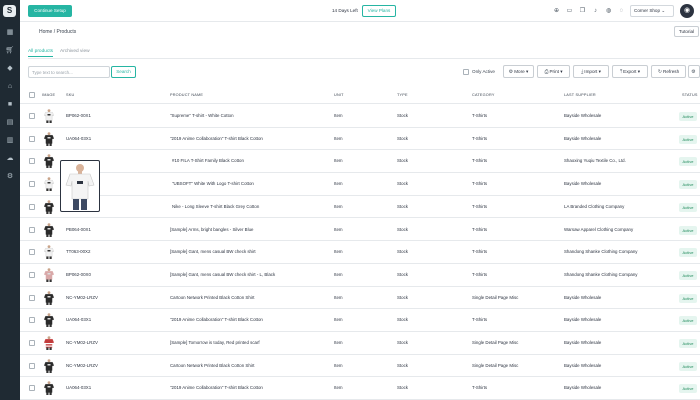  I want to click on dashboard-icon: ▦, so click(10, 33).